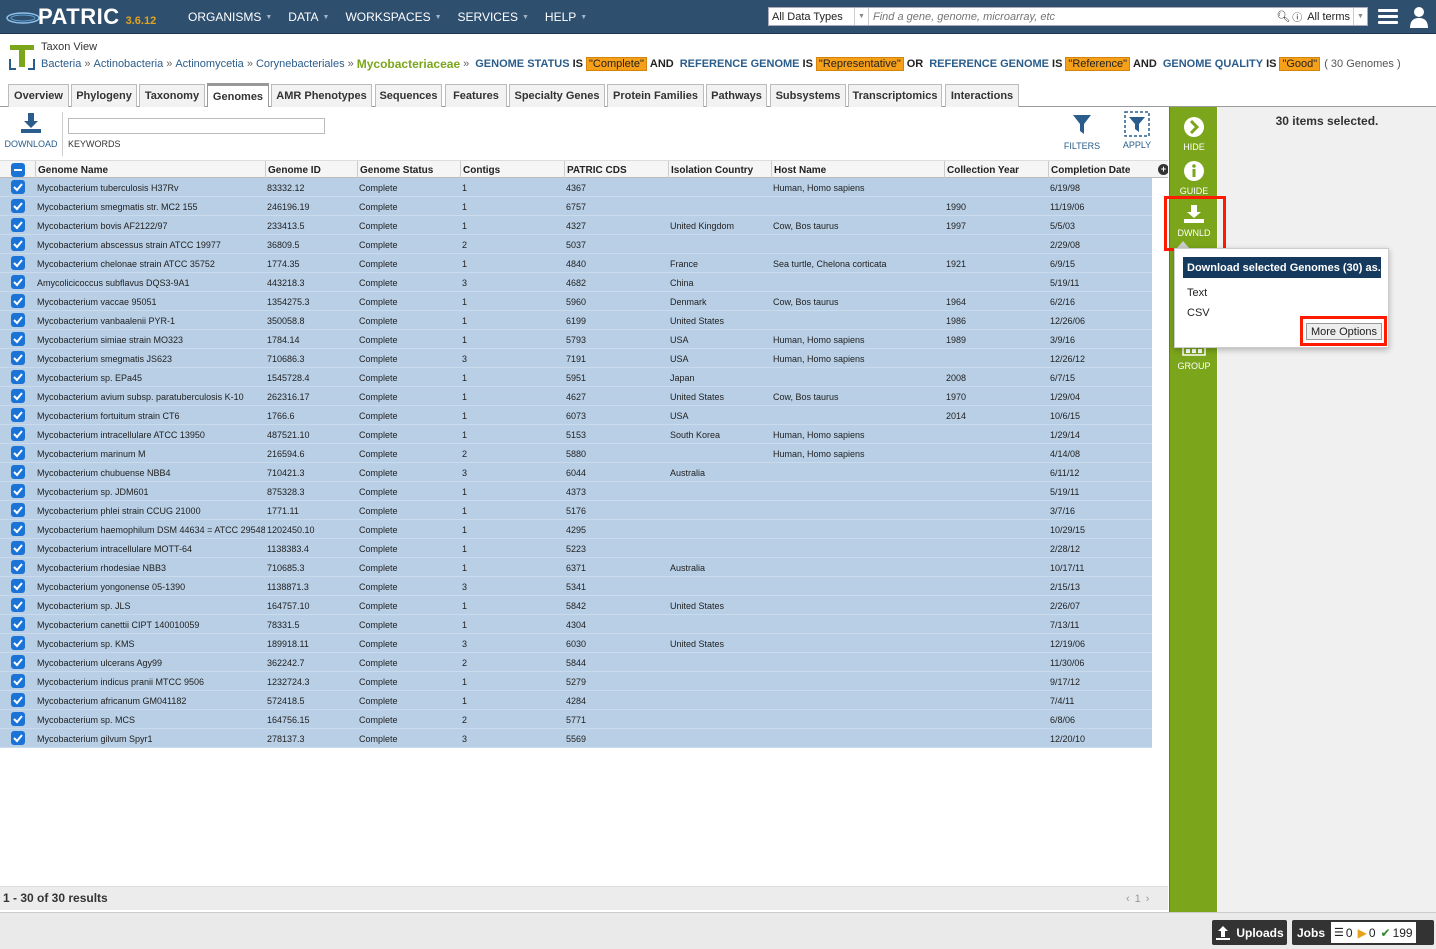 The image size is (1436, 949). What do you see at coordinates (209, 64) in the screenshot?
I see `breadcrumb-link: Actinomycetia` at bounding box center [209, 64].